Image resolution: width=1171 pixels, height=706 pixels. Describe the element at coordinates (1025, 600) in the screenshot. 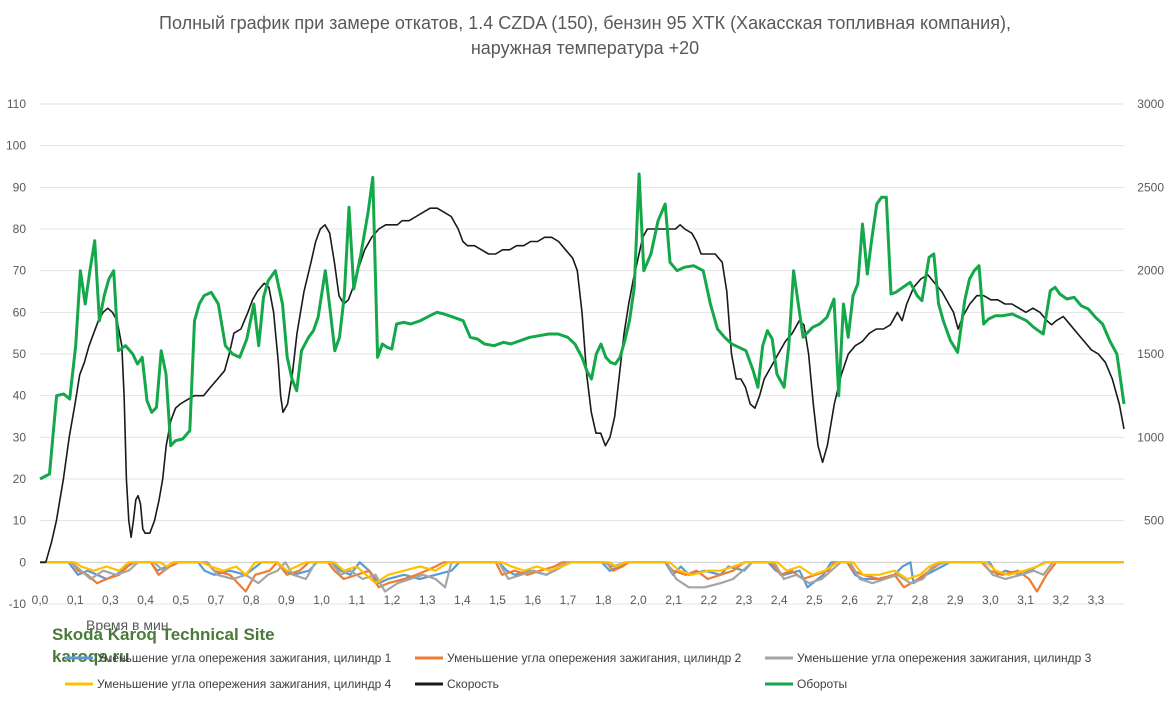

I see `x-tick-label: 3,1` at that location.